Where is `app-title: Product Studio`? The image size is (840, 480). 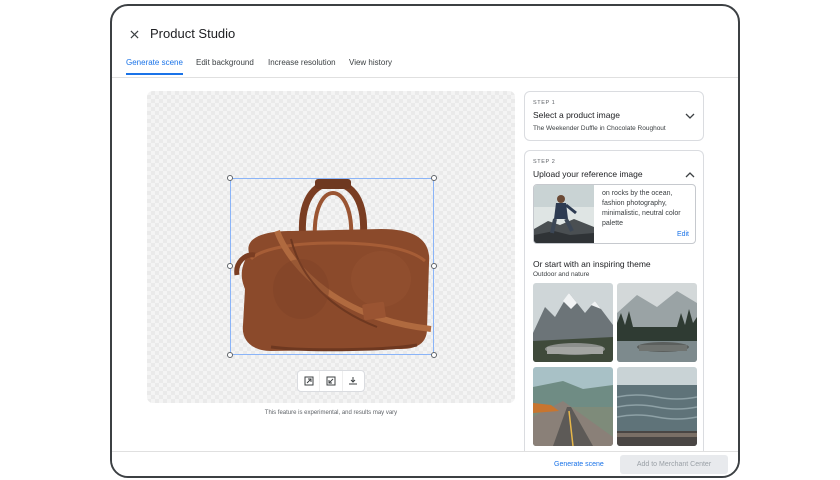
app-title: Product Studio is located at coordinates (193, 33).